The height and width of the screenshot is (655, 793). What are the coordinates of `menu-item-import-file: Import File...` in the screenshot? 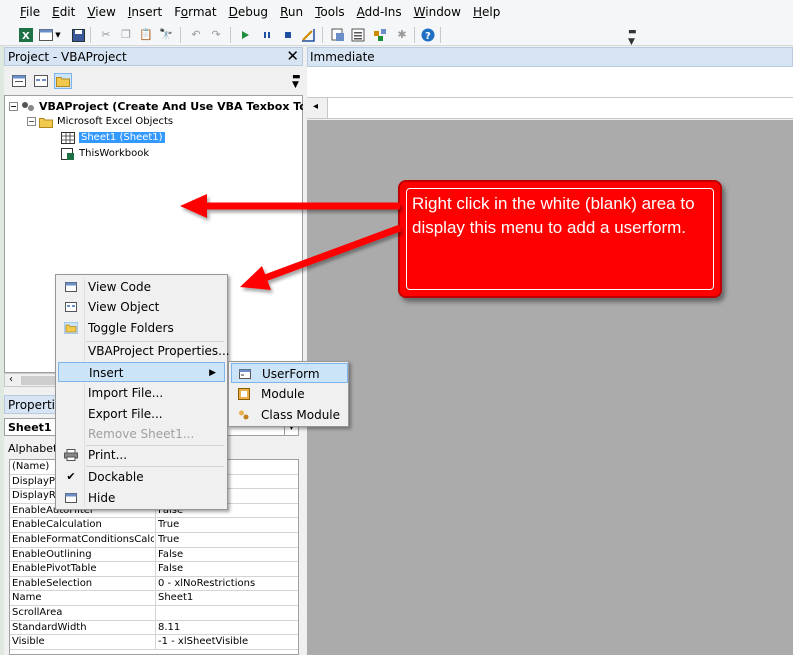 It's located at (141, 393).